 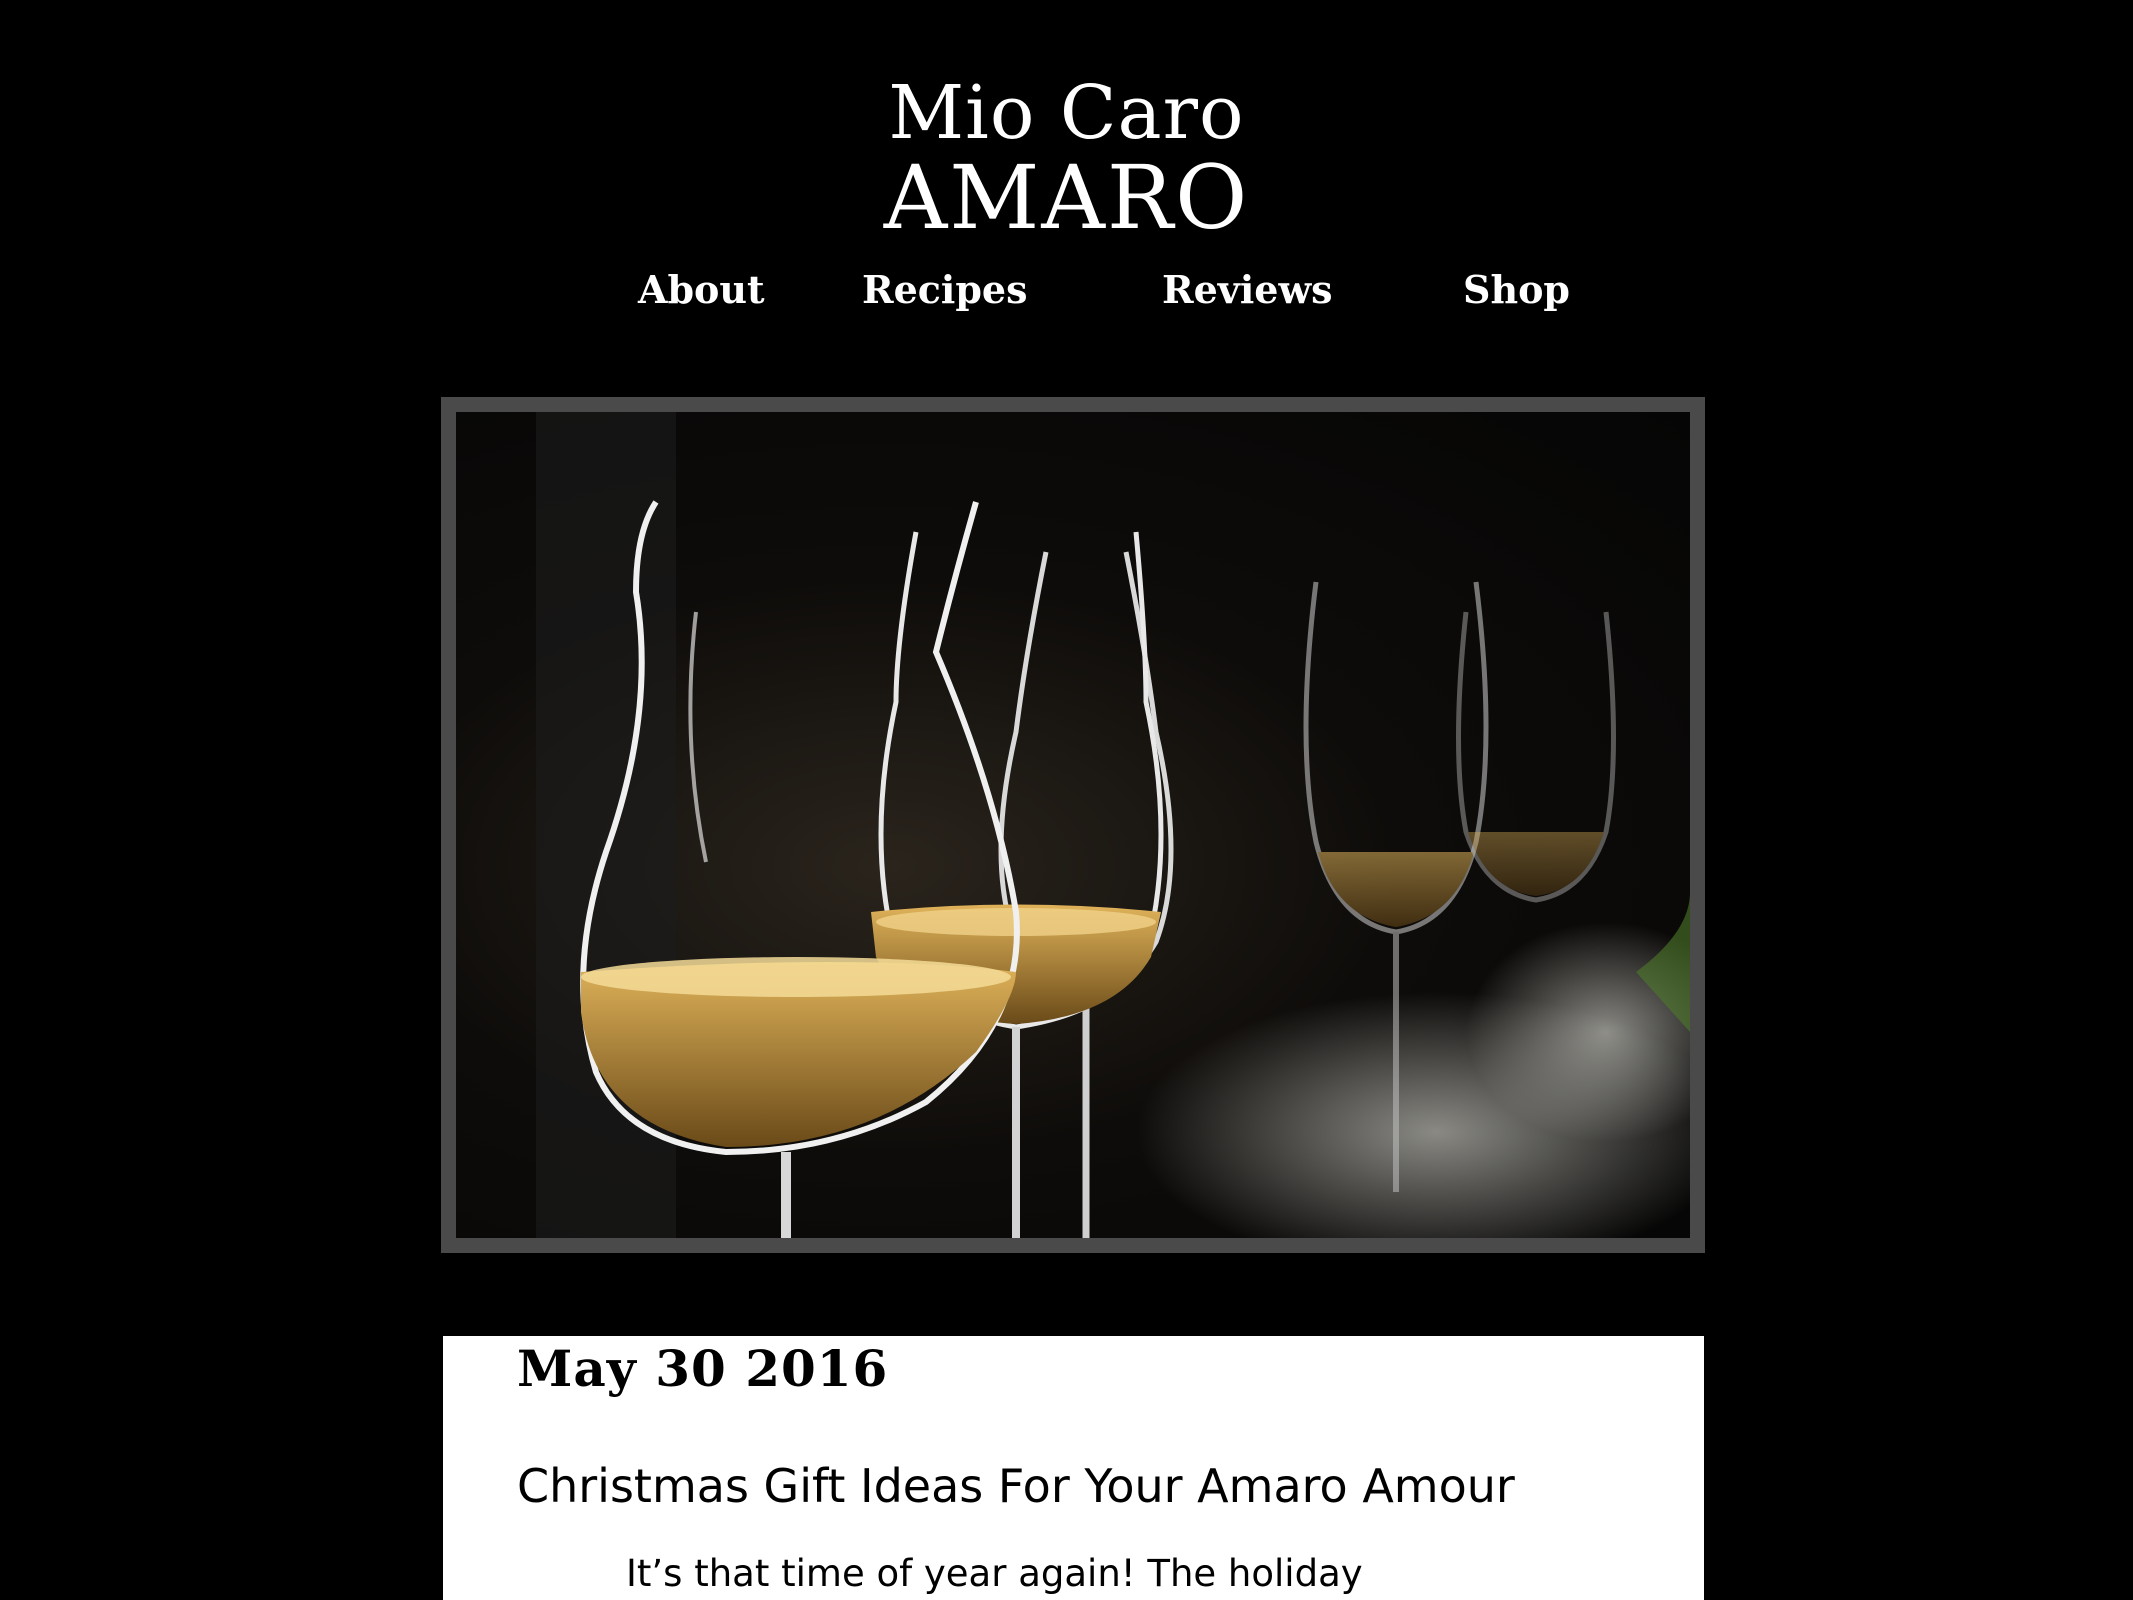 What do you see at coordinates (1066, 197) in the screenshot?
I see `site-title-line2: AMARO` at bounding box center [1066, 197].